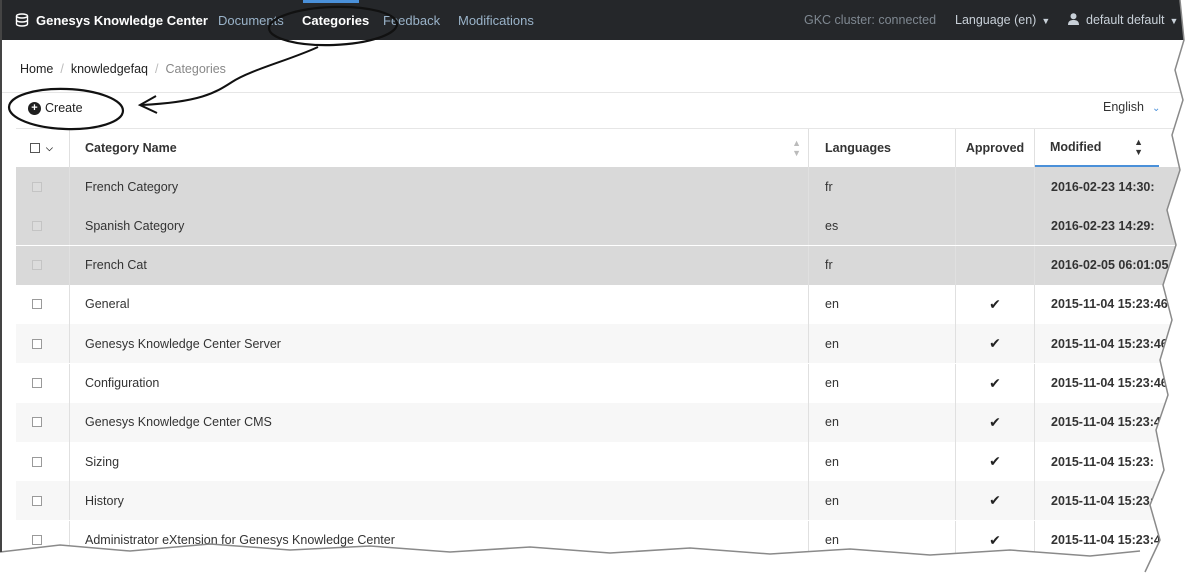 Image resolution: width=1199 pixels, height=588 pixels. I want to click on create-button: + Create, so click(55, 108).